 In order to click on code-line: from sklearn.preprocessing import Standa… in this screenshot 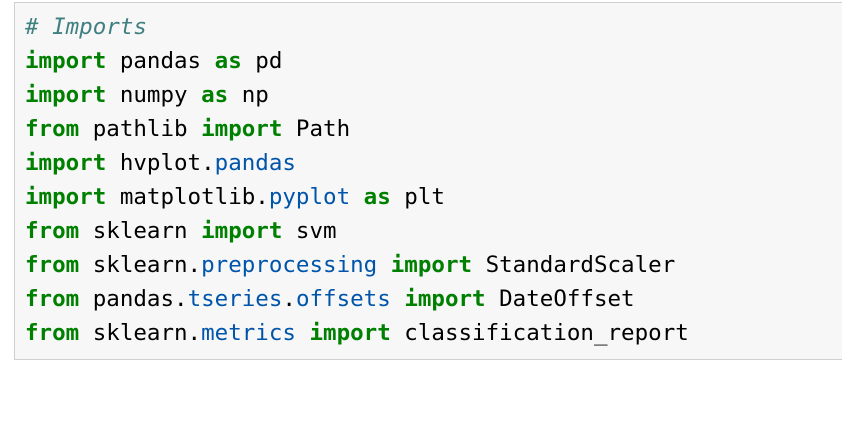, I will do `click(357, 265)`.